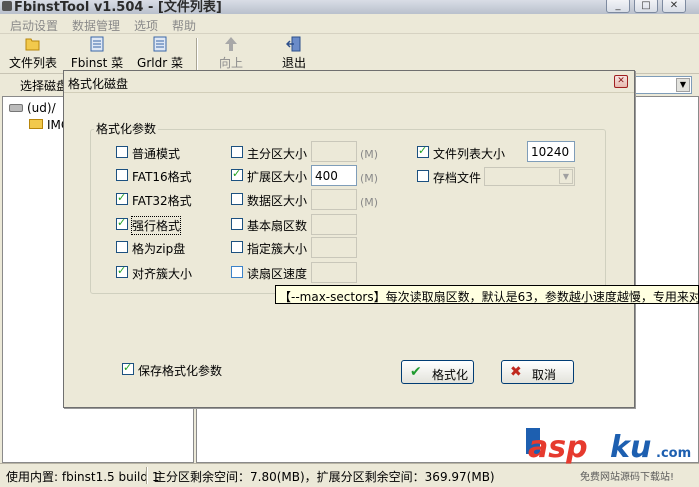 The height and width of the screenshot is (487, 699). What do you see at coordinates (452, 176) in the screenshot?
I see `checkbox-archive-file: 存档文件` at bounding box center [452, 176].